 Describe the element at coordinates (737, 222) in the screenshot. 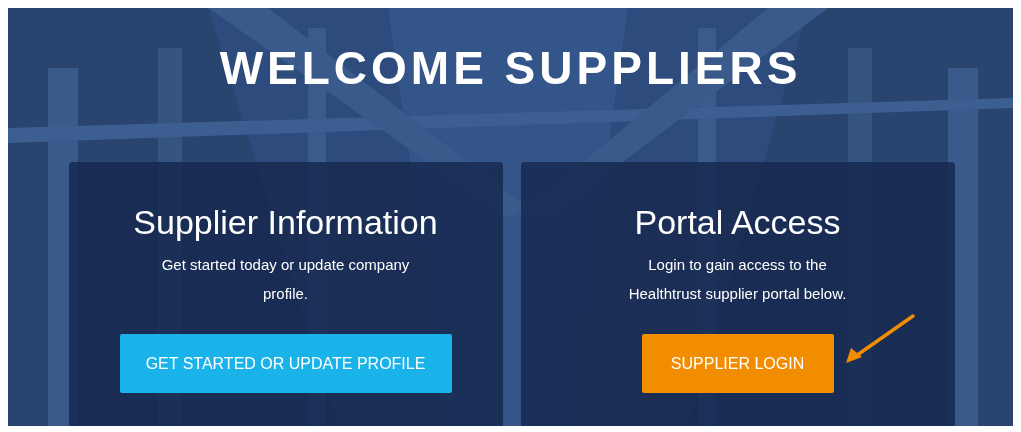

I see `card-heading: Portal Access` at that location.